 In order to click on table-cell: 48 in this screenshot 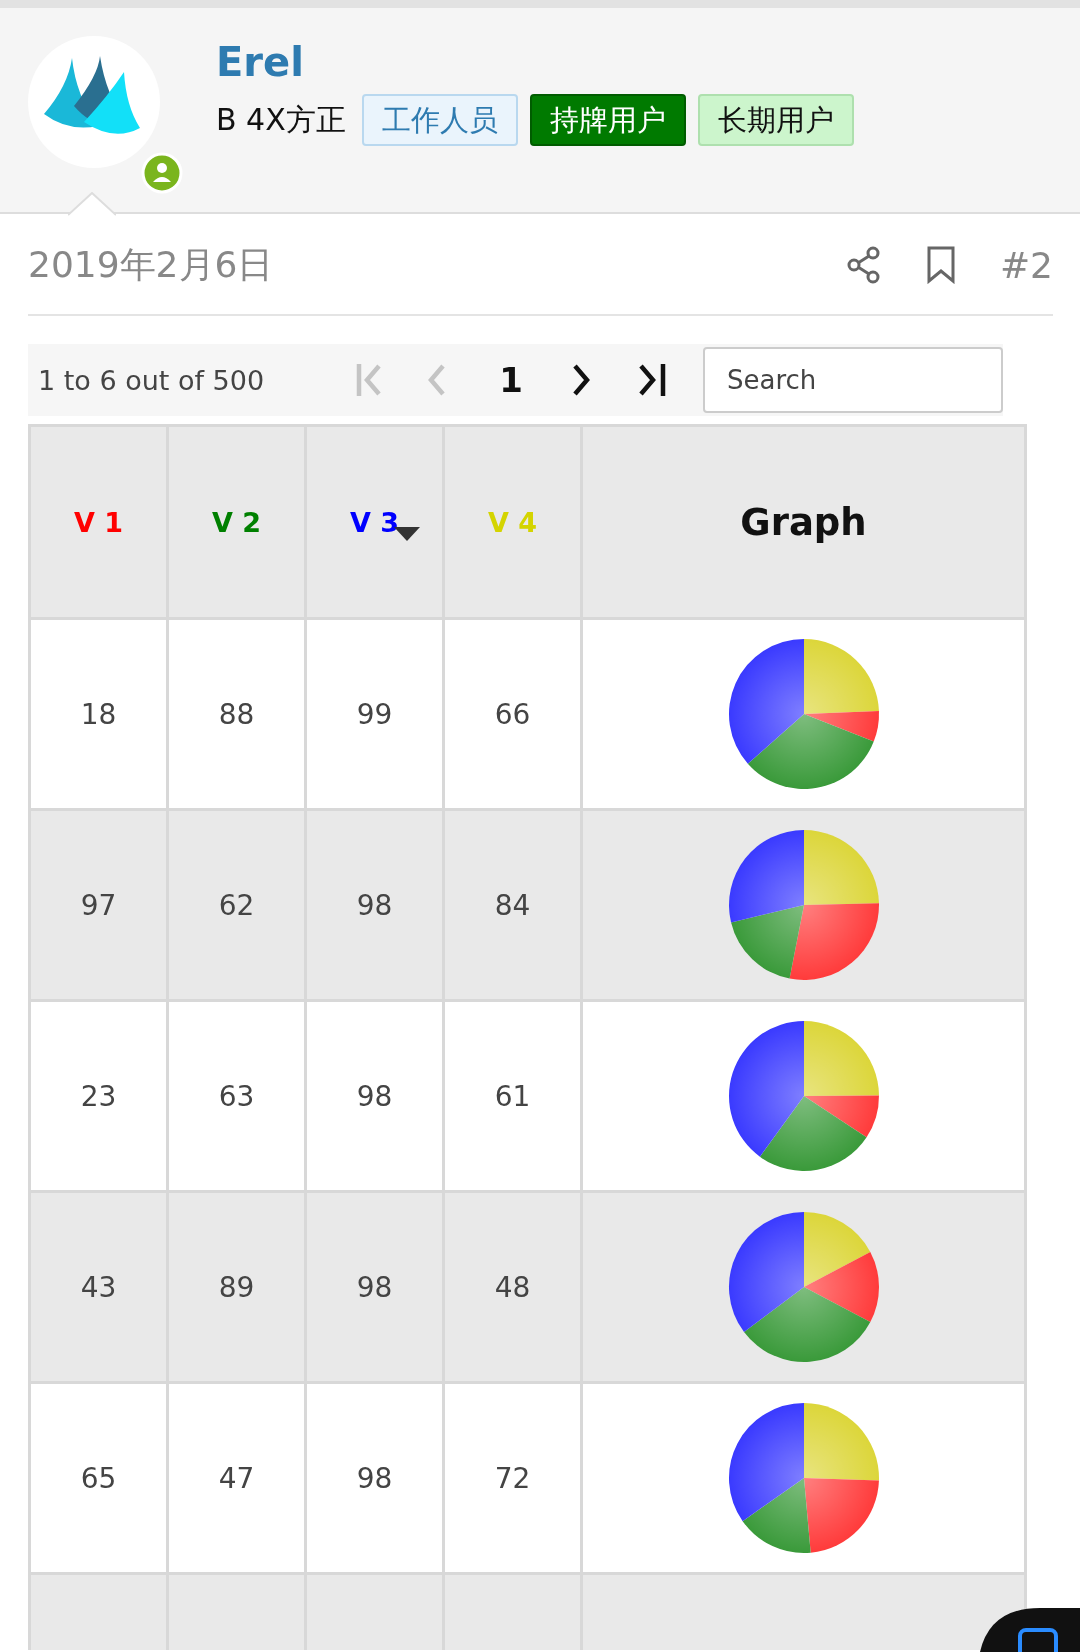, I will do `click(512, 1287)`.